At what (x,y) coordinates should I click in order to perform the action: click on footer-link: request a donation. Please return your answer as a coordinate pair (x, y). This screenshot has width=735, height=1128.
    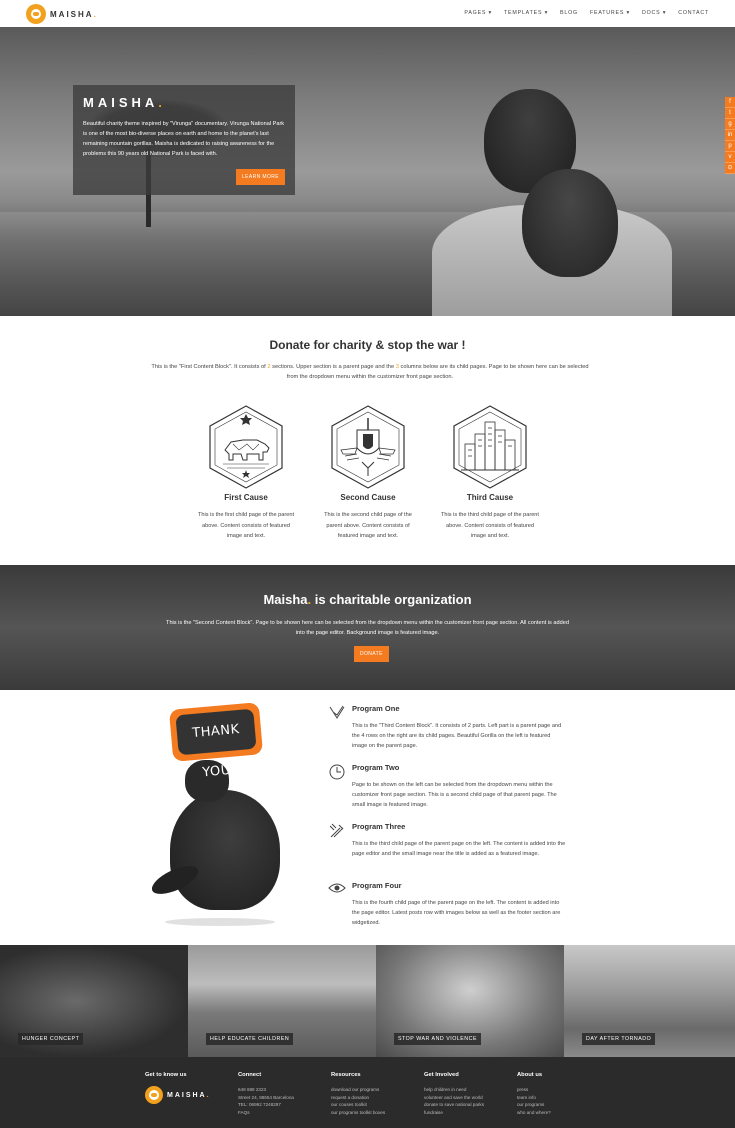
    Looking at the image, I should click on (376, 1098).